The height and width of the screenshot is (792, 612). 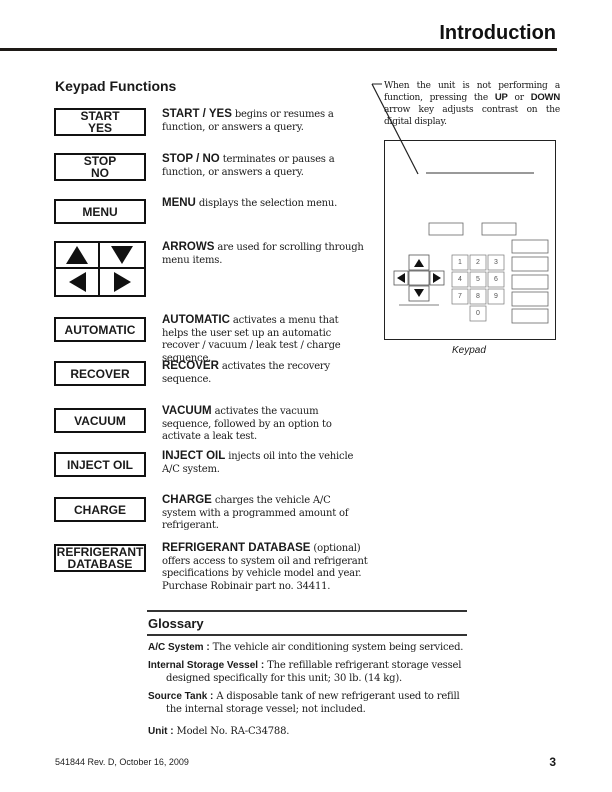 What do you see at coordinates (197, 114) in the screenshot?
I see `term: START / YES` at bounding box center [197, 114].